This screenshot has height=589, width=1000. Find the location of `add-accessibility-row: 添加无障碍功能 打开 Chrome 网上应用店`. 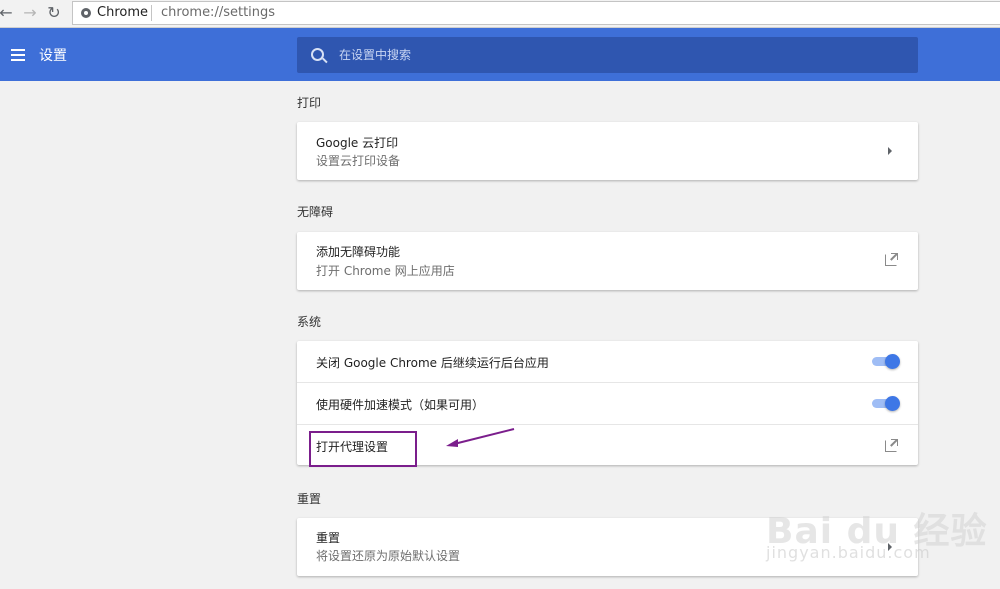

add-accessibility-row: 添加无障碍功能 打开 Chrome 网上应用店 is located at coordinates (607, 261).